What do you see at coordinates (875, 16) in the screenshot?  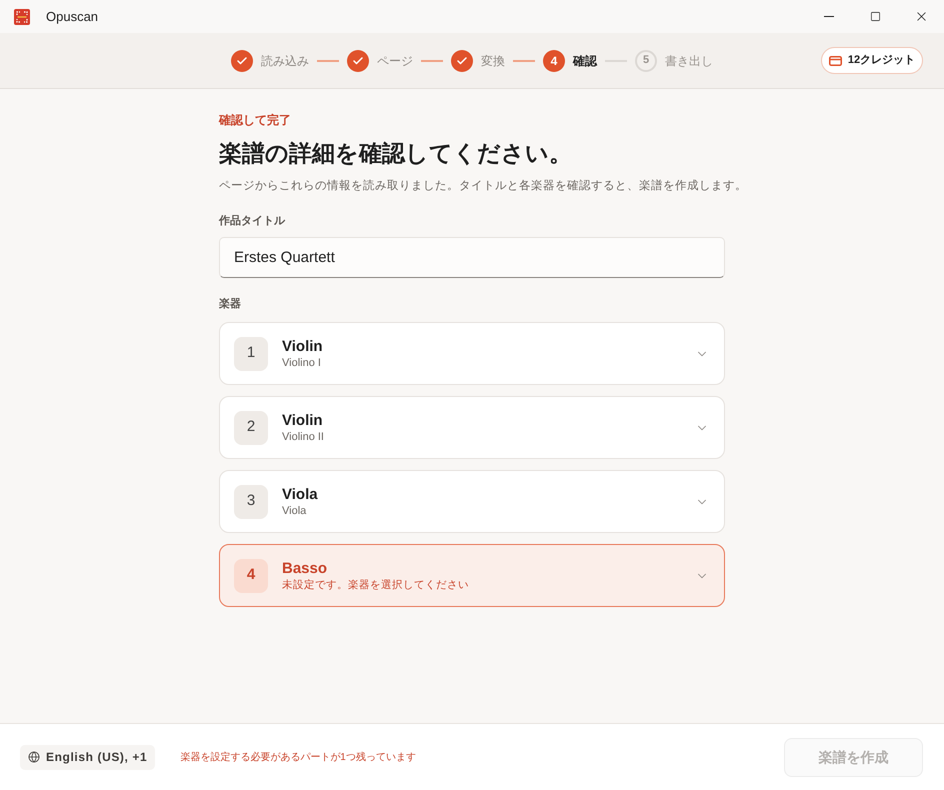 I see `maximize-icon` at bounding box center [875, 16].